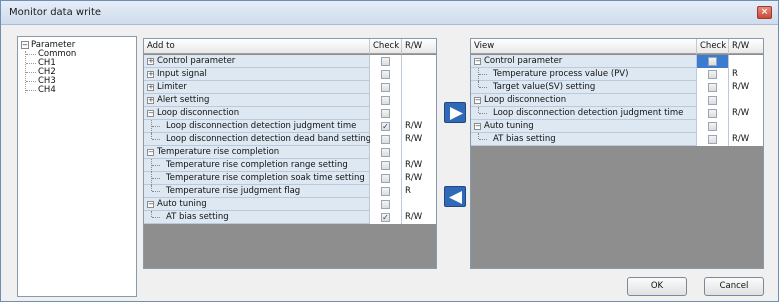  What do you see at coordinates (263, 74) in the screenshot?
I see `row-label: Input signal` at bounding box center [263, 74].